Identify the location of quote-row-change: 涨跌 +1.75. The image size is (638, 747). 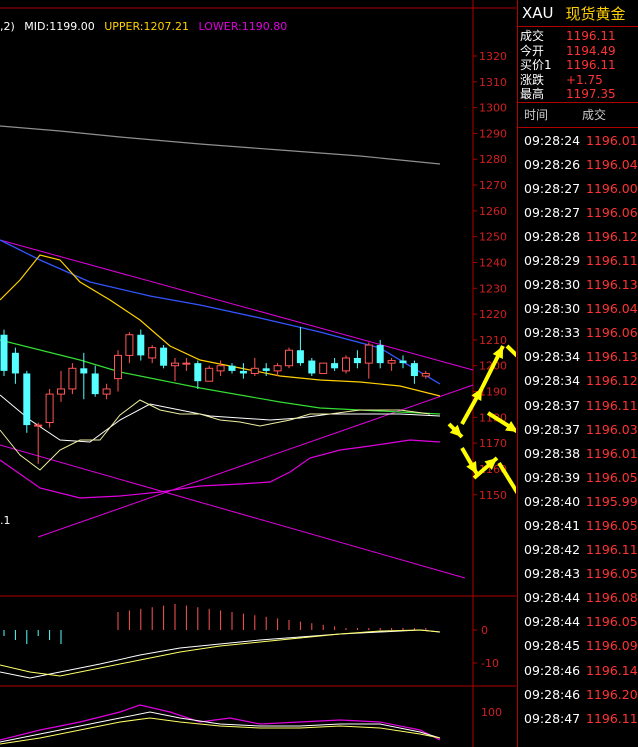
(561, 79).